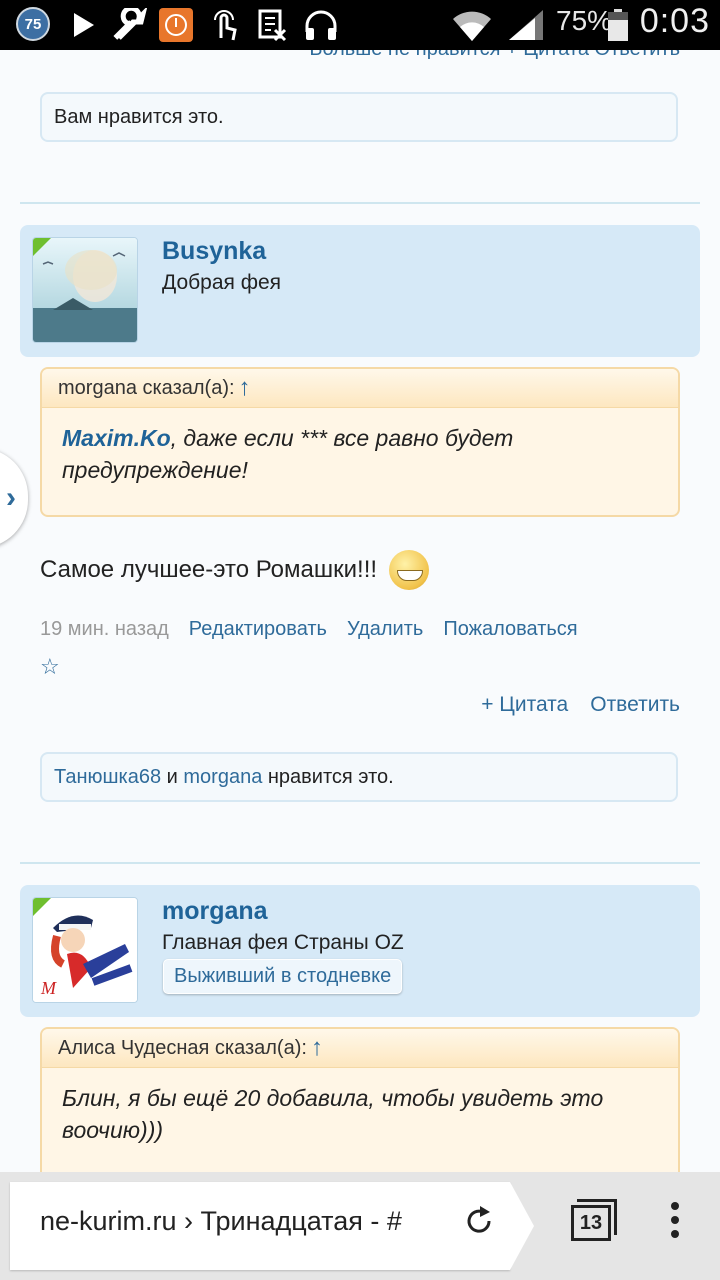 This screenshot has width=720, height=1280. I want to click on avatar: M, so click(85, 950).